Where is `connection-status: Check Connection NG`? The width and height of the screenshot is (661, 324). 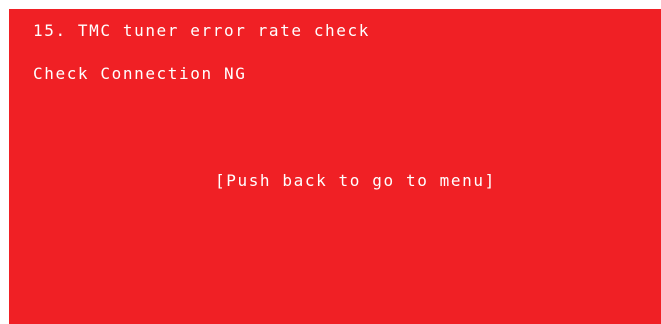
connection-status: Check Connection NG is located at coordinates (140, 73).